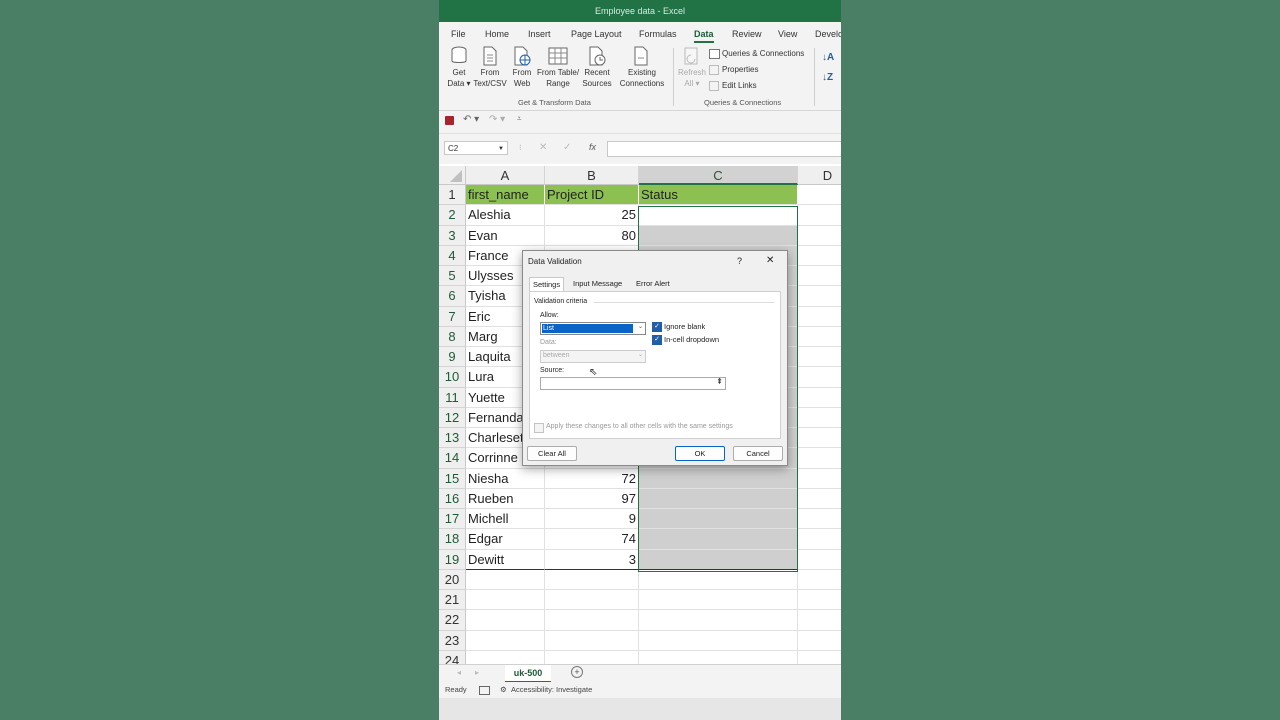 The height and width of the screenshot is (720, 1280). I want to click on allow-select: List ⌄, so click(593, 328).